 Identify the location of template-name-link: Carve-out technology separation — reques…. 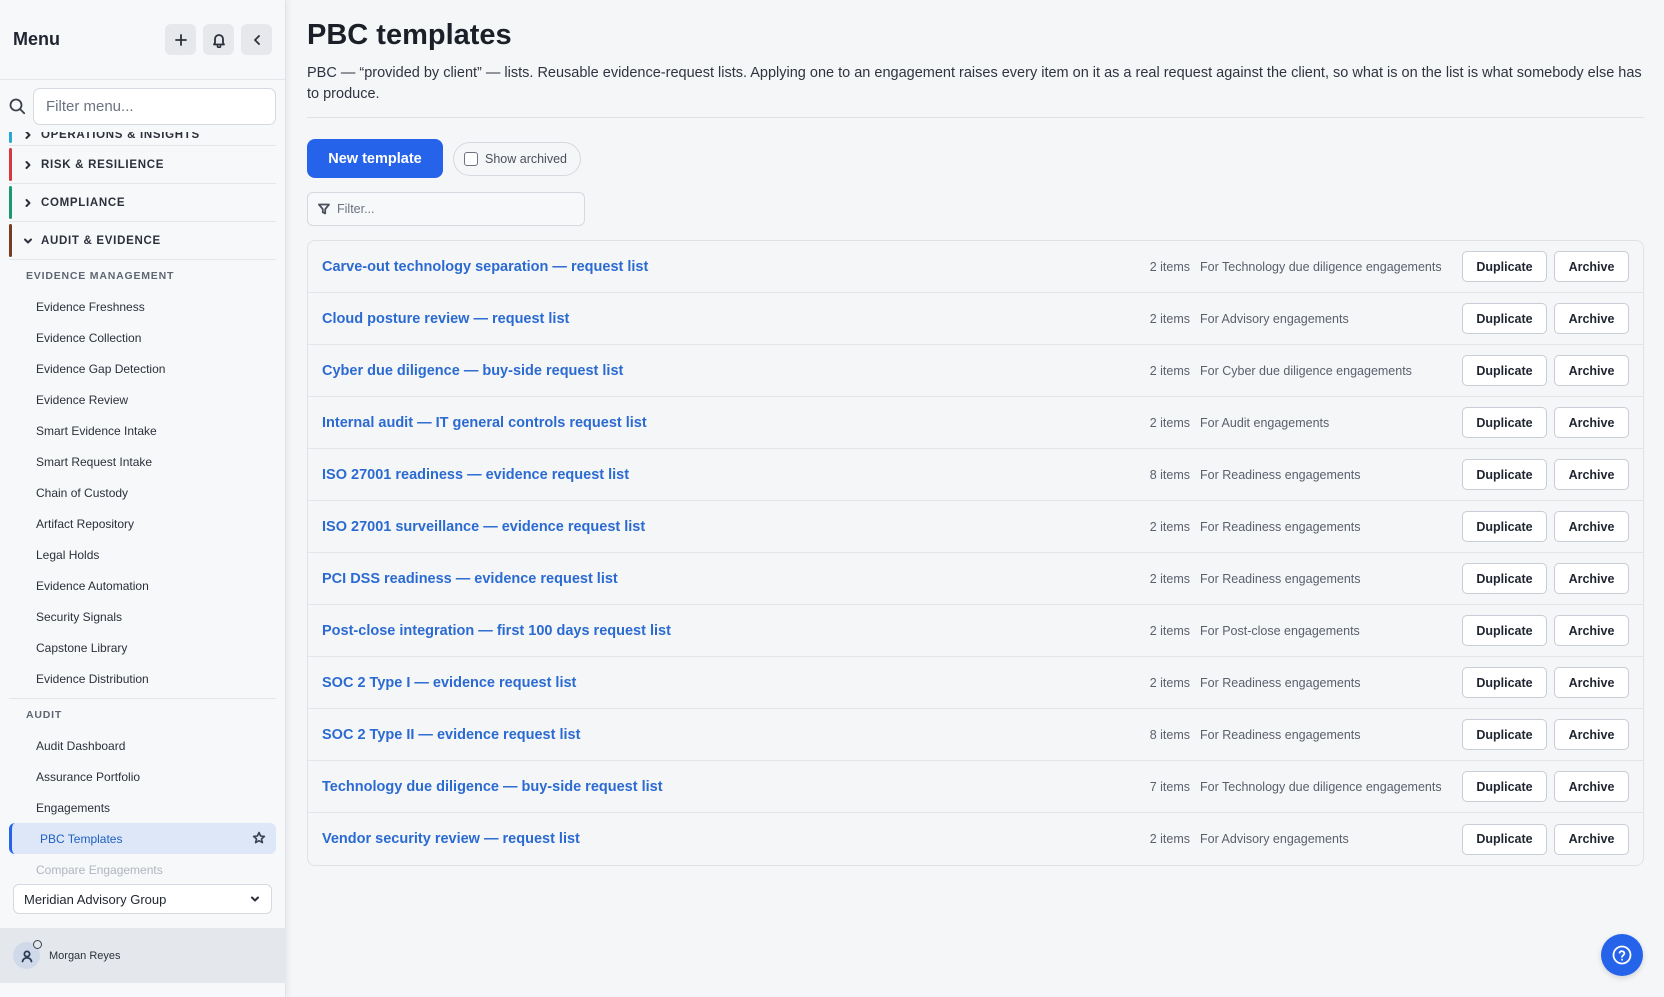
(736, 267).